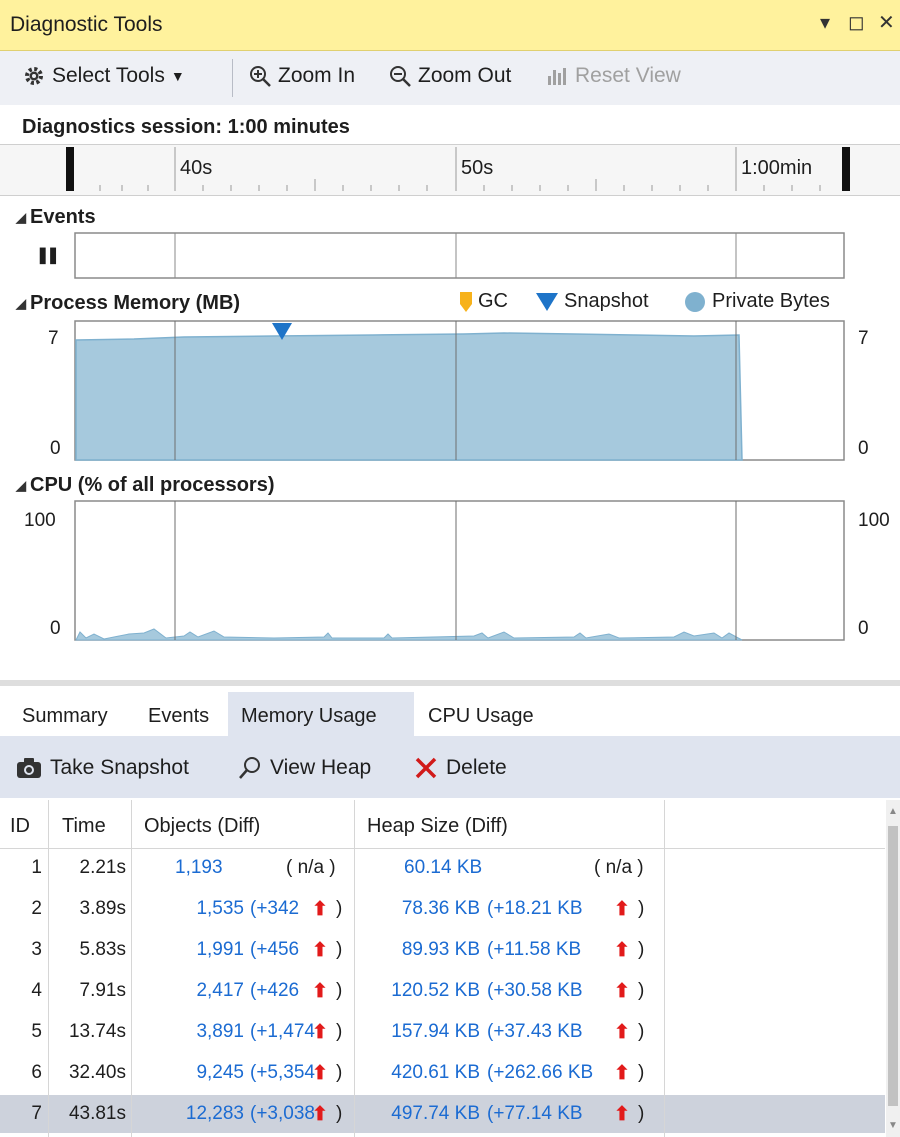 Image resolution: width=900 pixels, height=1137 pixels. I want to click on legend-snapshot: Snapshot, so click(592, 301).